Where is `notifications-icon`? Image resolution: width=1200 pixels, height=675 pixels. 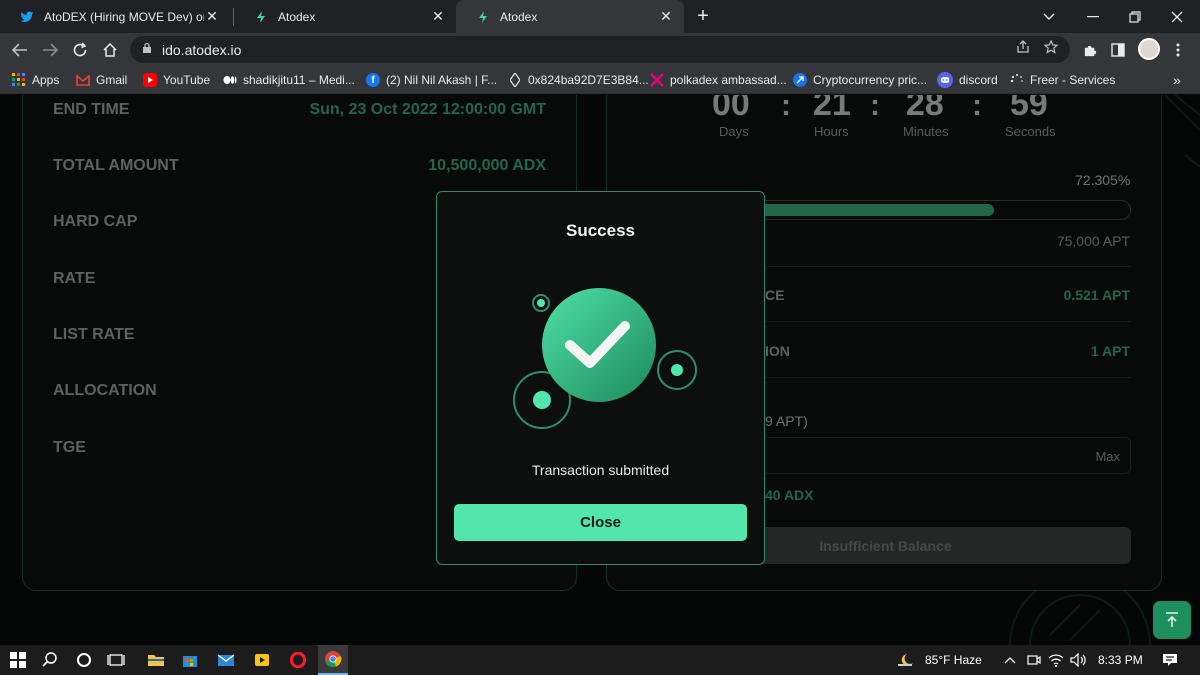
notifications-icon is located at coordinates (1170, 660).